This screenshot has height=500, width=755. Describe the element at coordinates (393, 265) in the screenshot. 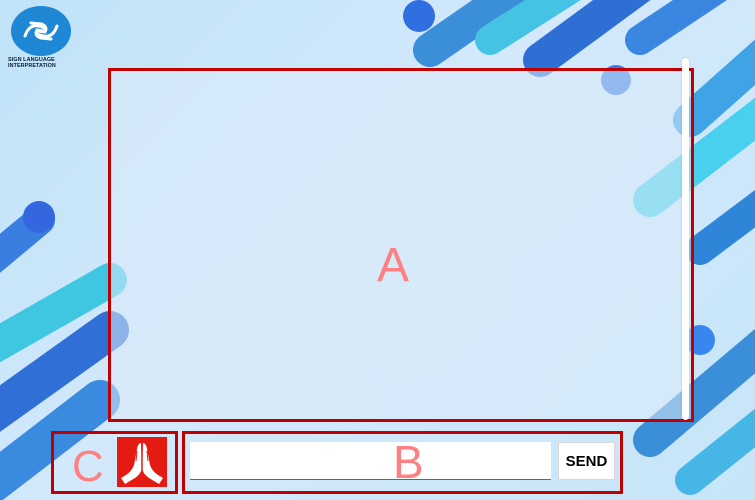

I see `region-label-a: A` at that location.